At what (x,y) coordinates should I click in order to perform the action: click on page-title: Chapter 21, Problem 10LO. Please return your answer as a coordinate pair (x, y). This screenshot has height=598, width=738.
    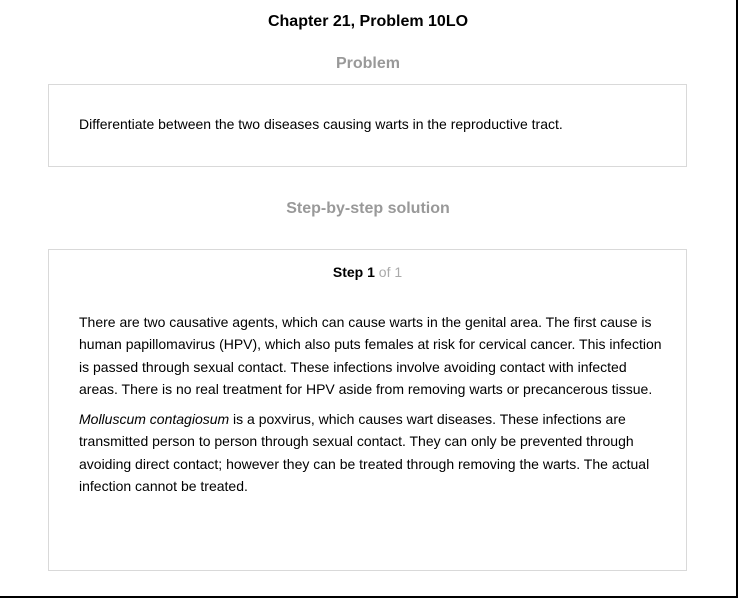
    Looking at the image, I should click on (368, 21).